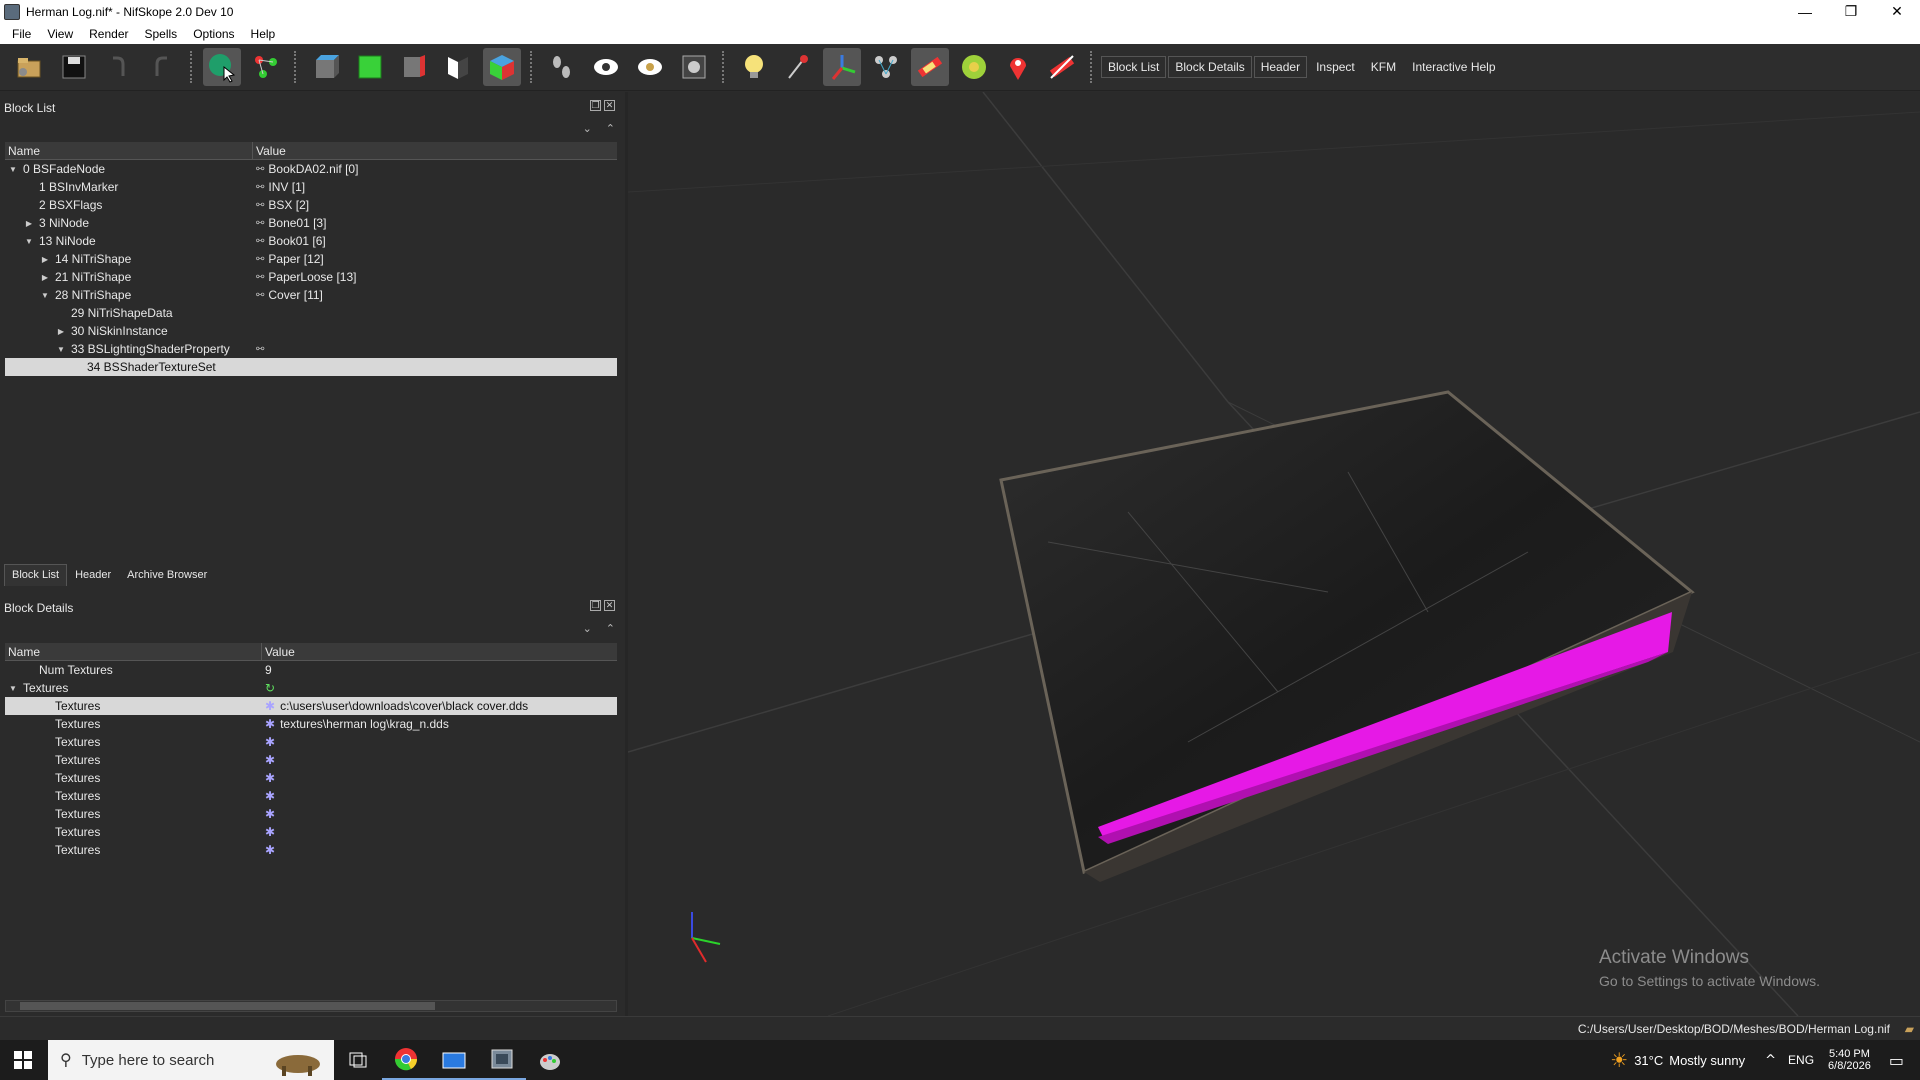 This screenshot has height=1080, width=1920. What do you see at coordinates (650, 67) in the screenshot?
I see `show-eye-icon` at bounding box center [650, 67].